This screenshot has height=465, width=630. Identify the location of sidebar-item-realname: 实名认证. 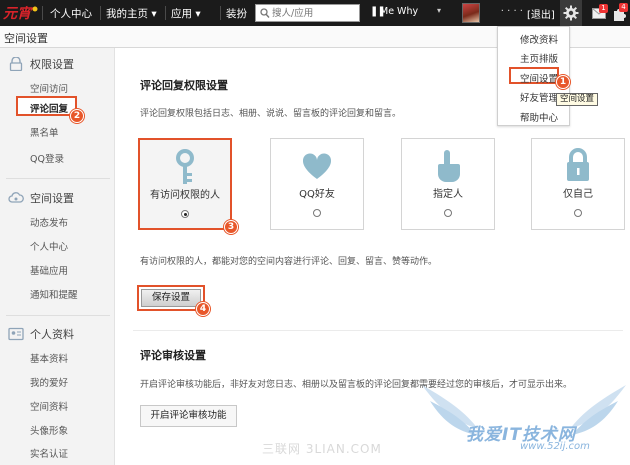
(49, 453).